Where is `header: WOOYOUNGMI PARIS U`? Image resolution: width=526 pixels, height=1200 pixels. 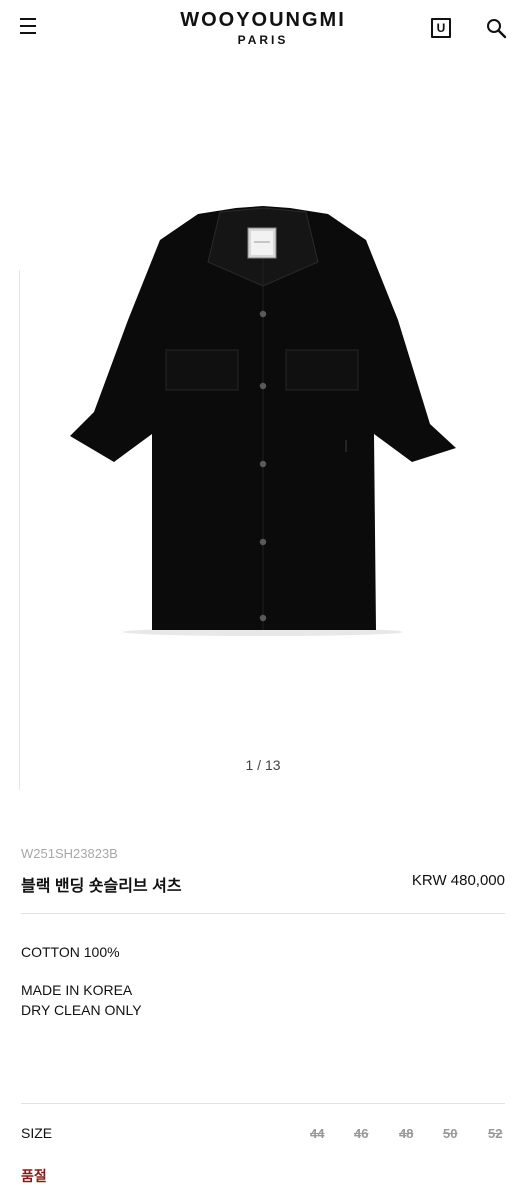
header: WOOYOUNGMI PARIS U is located at coordinates (263, 30).